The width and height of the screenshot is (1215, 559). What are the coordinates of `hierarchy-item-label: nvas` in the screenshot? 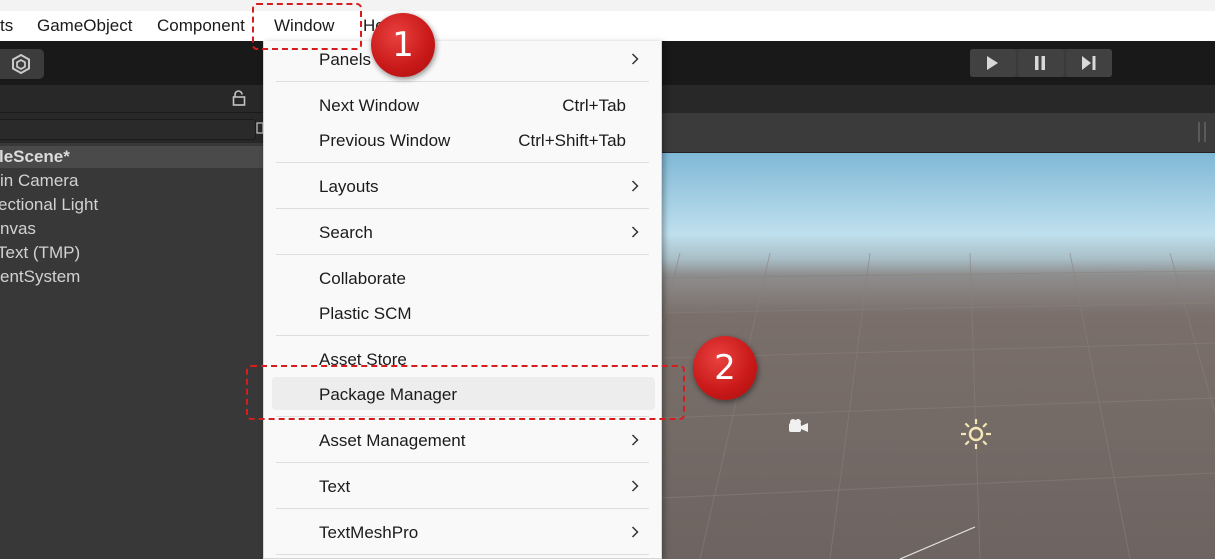 It's located at (18, 228).